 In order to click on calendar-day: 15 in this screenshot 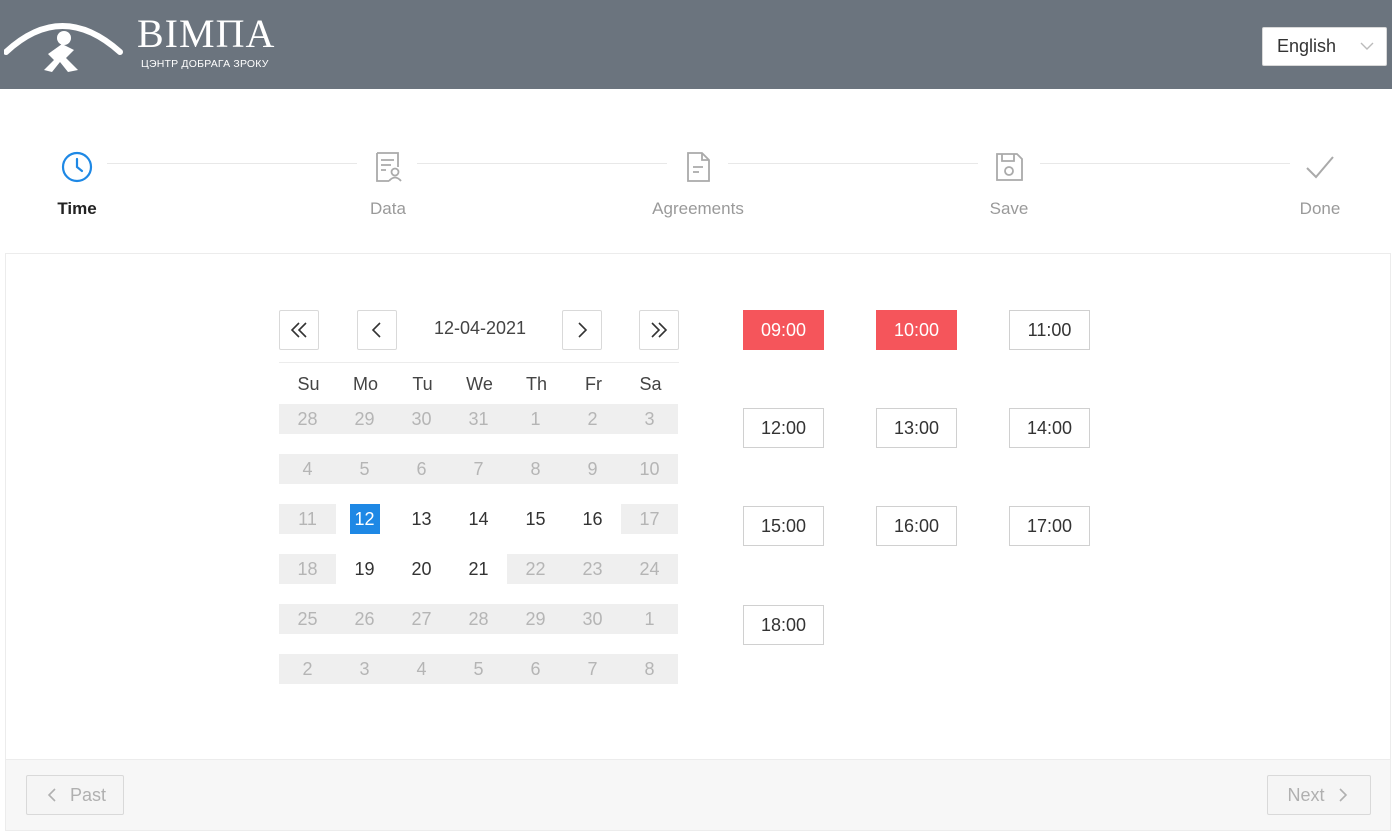, I will do `click(535, 519)`.